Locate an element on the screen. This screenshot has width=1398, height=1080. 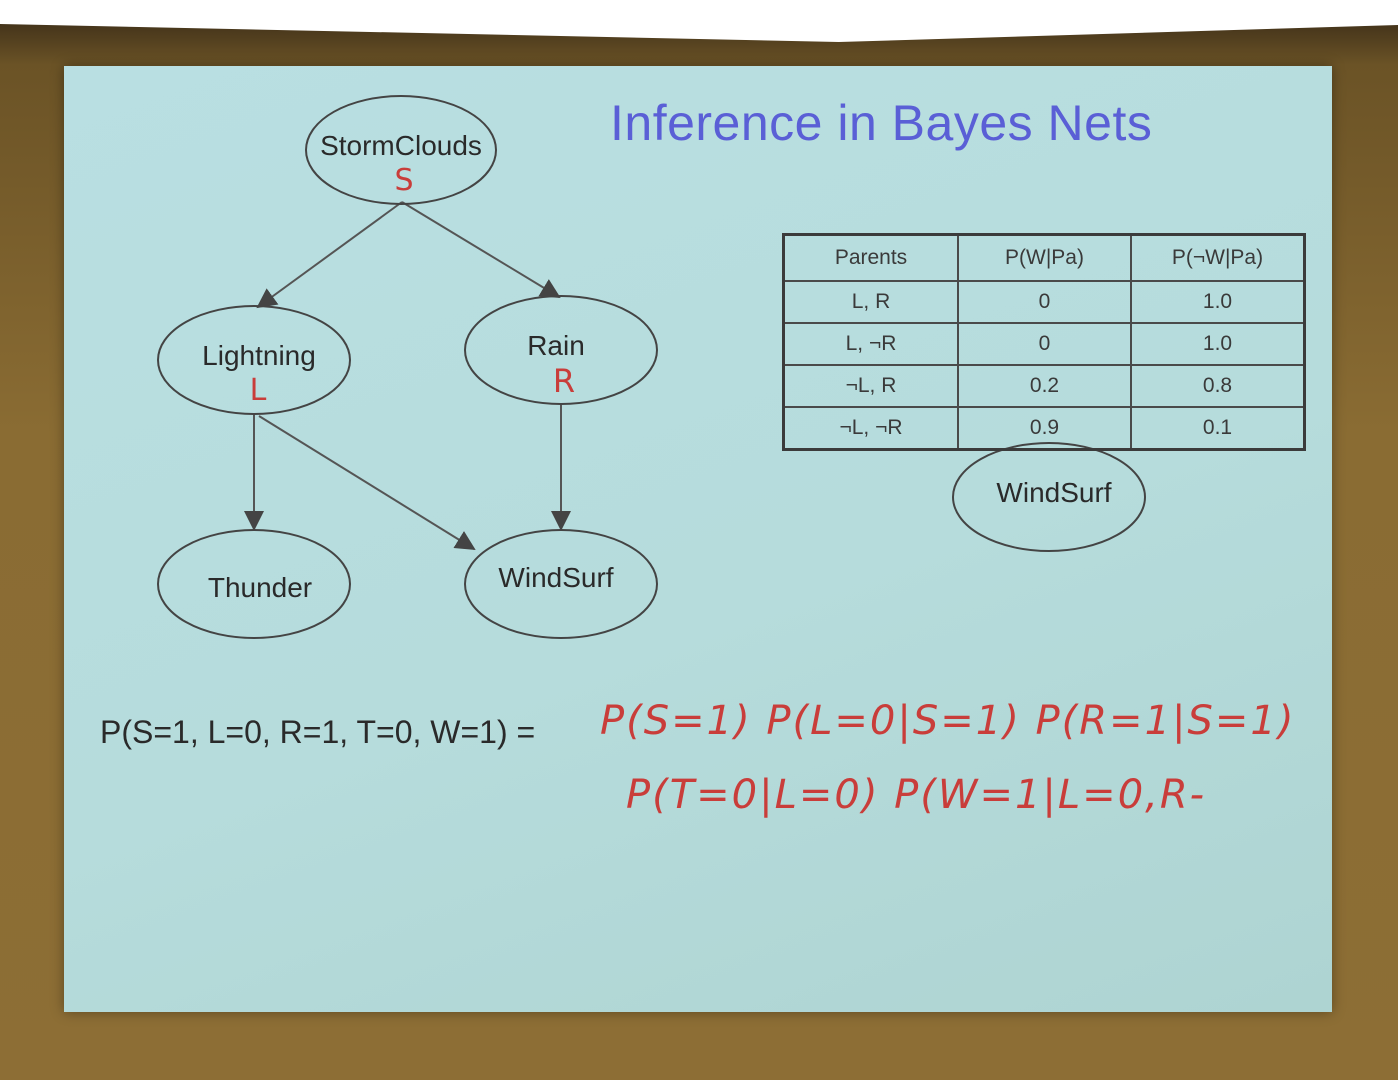
table-row: L, R 0 1.0 is located at coordinates (1044, 302).